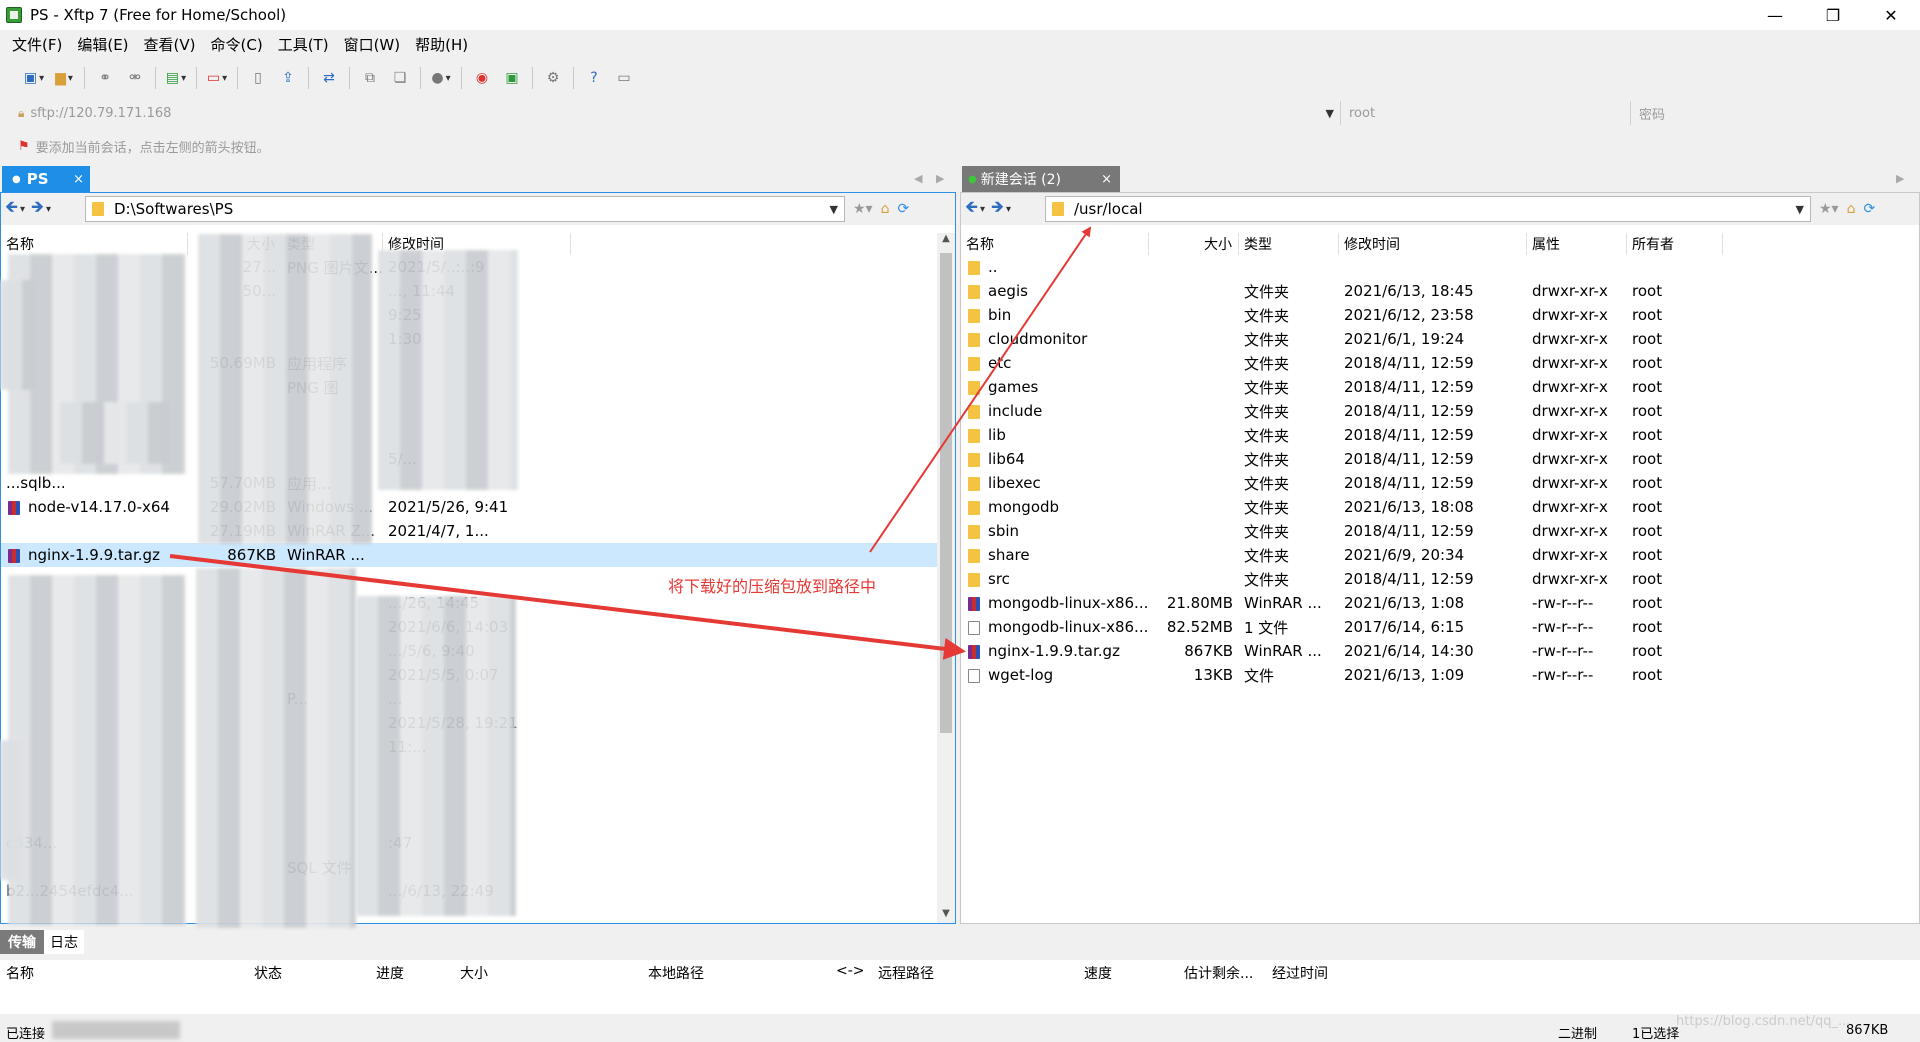 This screenshot has width=1920, height=1042. What do you see at coordinates (1891, 15) in the screenshot?
I see `close-button: ✕` at bounding box center [1891, 15].